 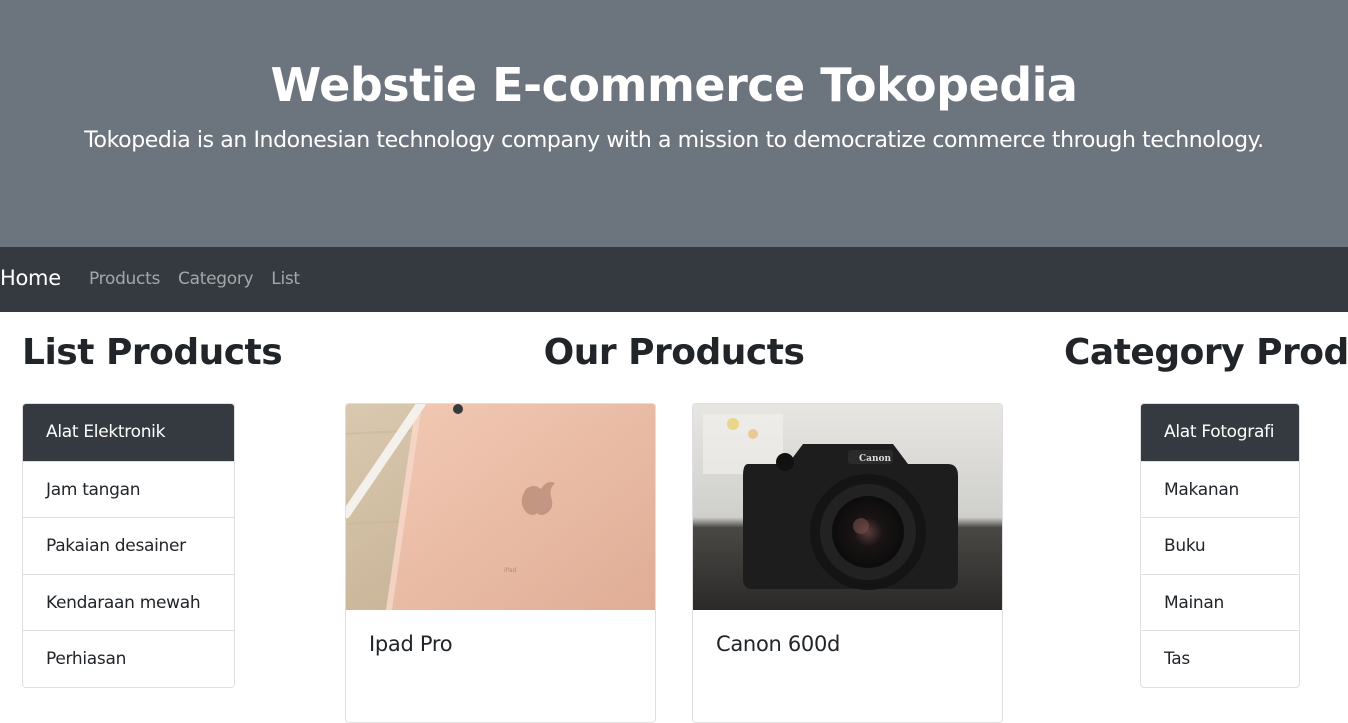 I want to click on list-item-kendaraan-mewah: Kendaraan mewah, so click(x=128, y=601).